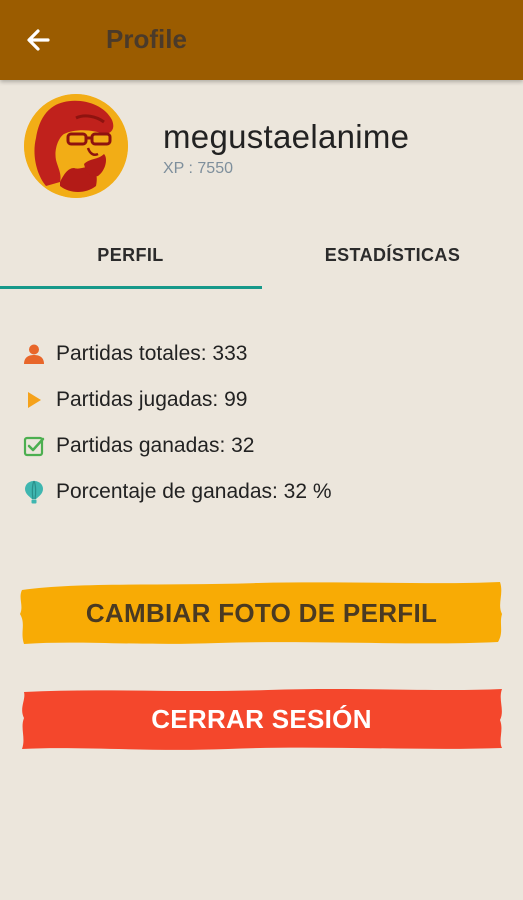 Image resolution: width=523 pixels, height=900 pixels. I want to click on username: megustaelanime, so click(286, 136).